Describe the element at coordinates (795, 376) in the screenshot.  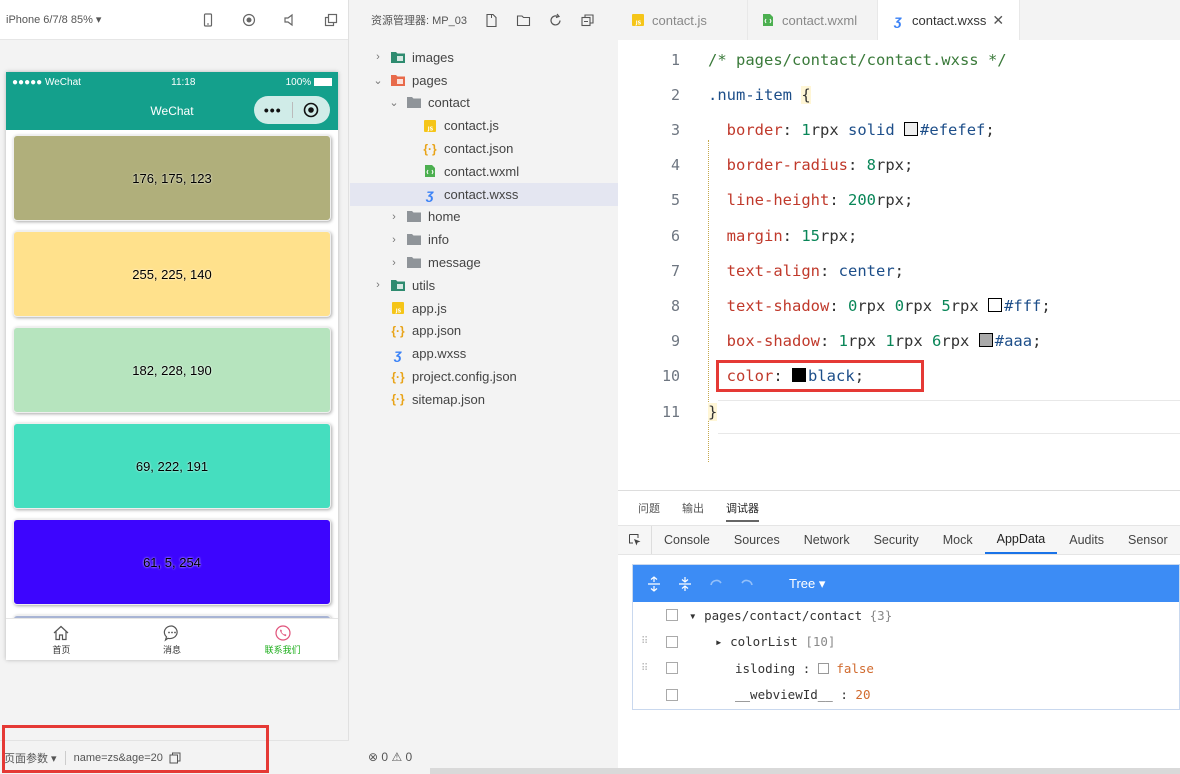
I see `code-text: color: black;` at that location.